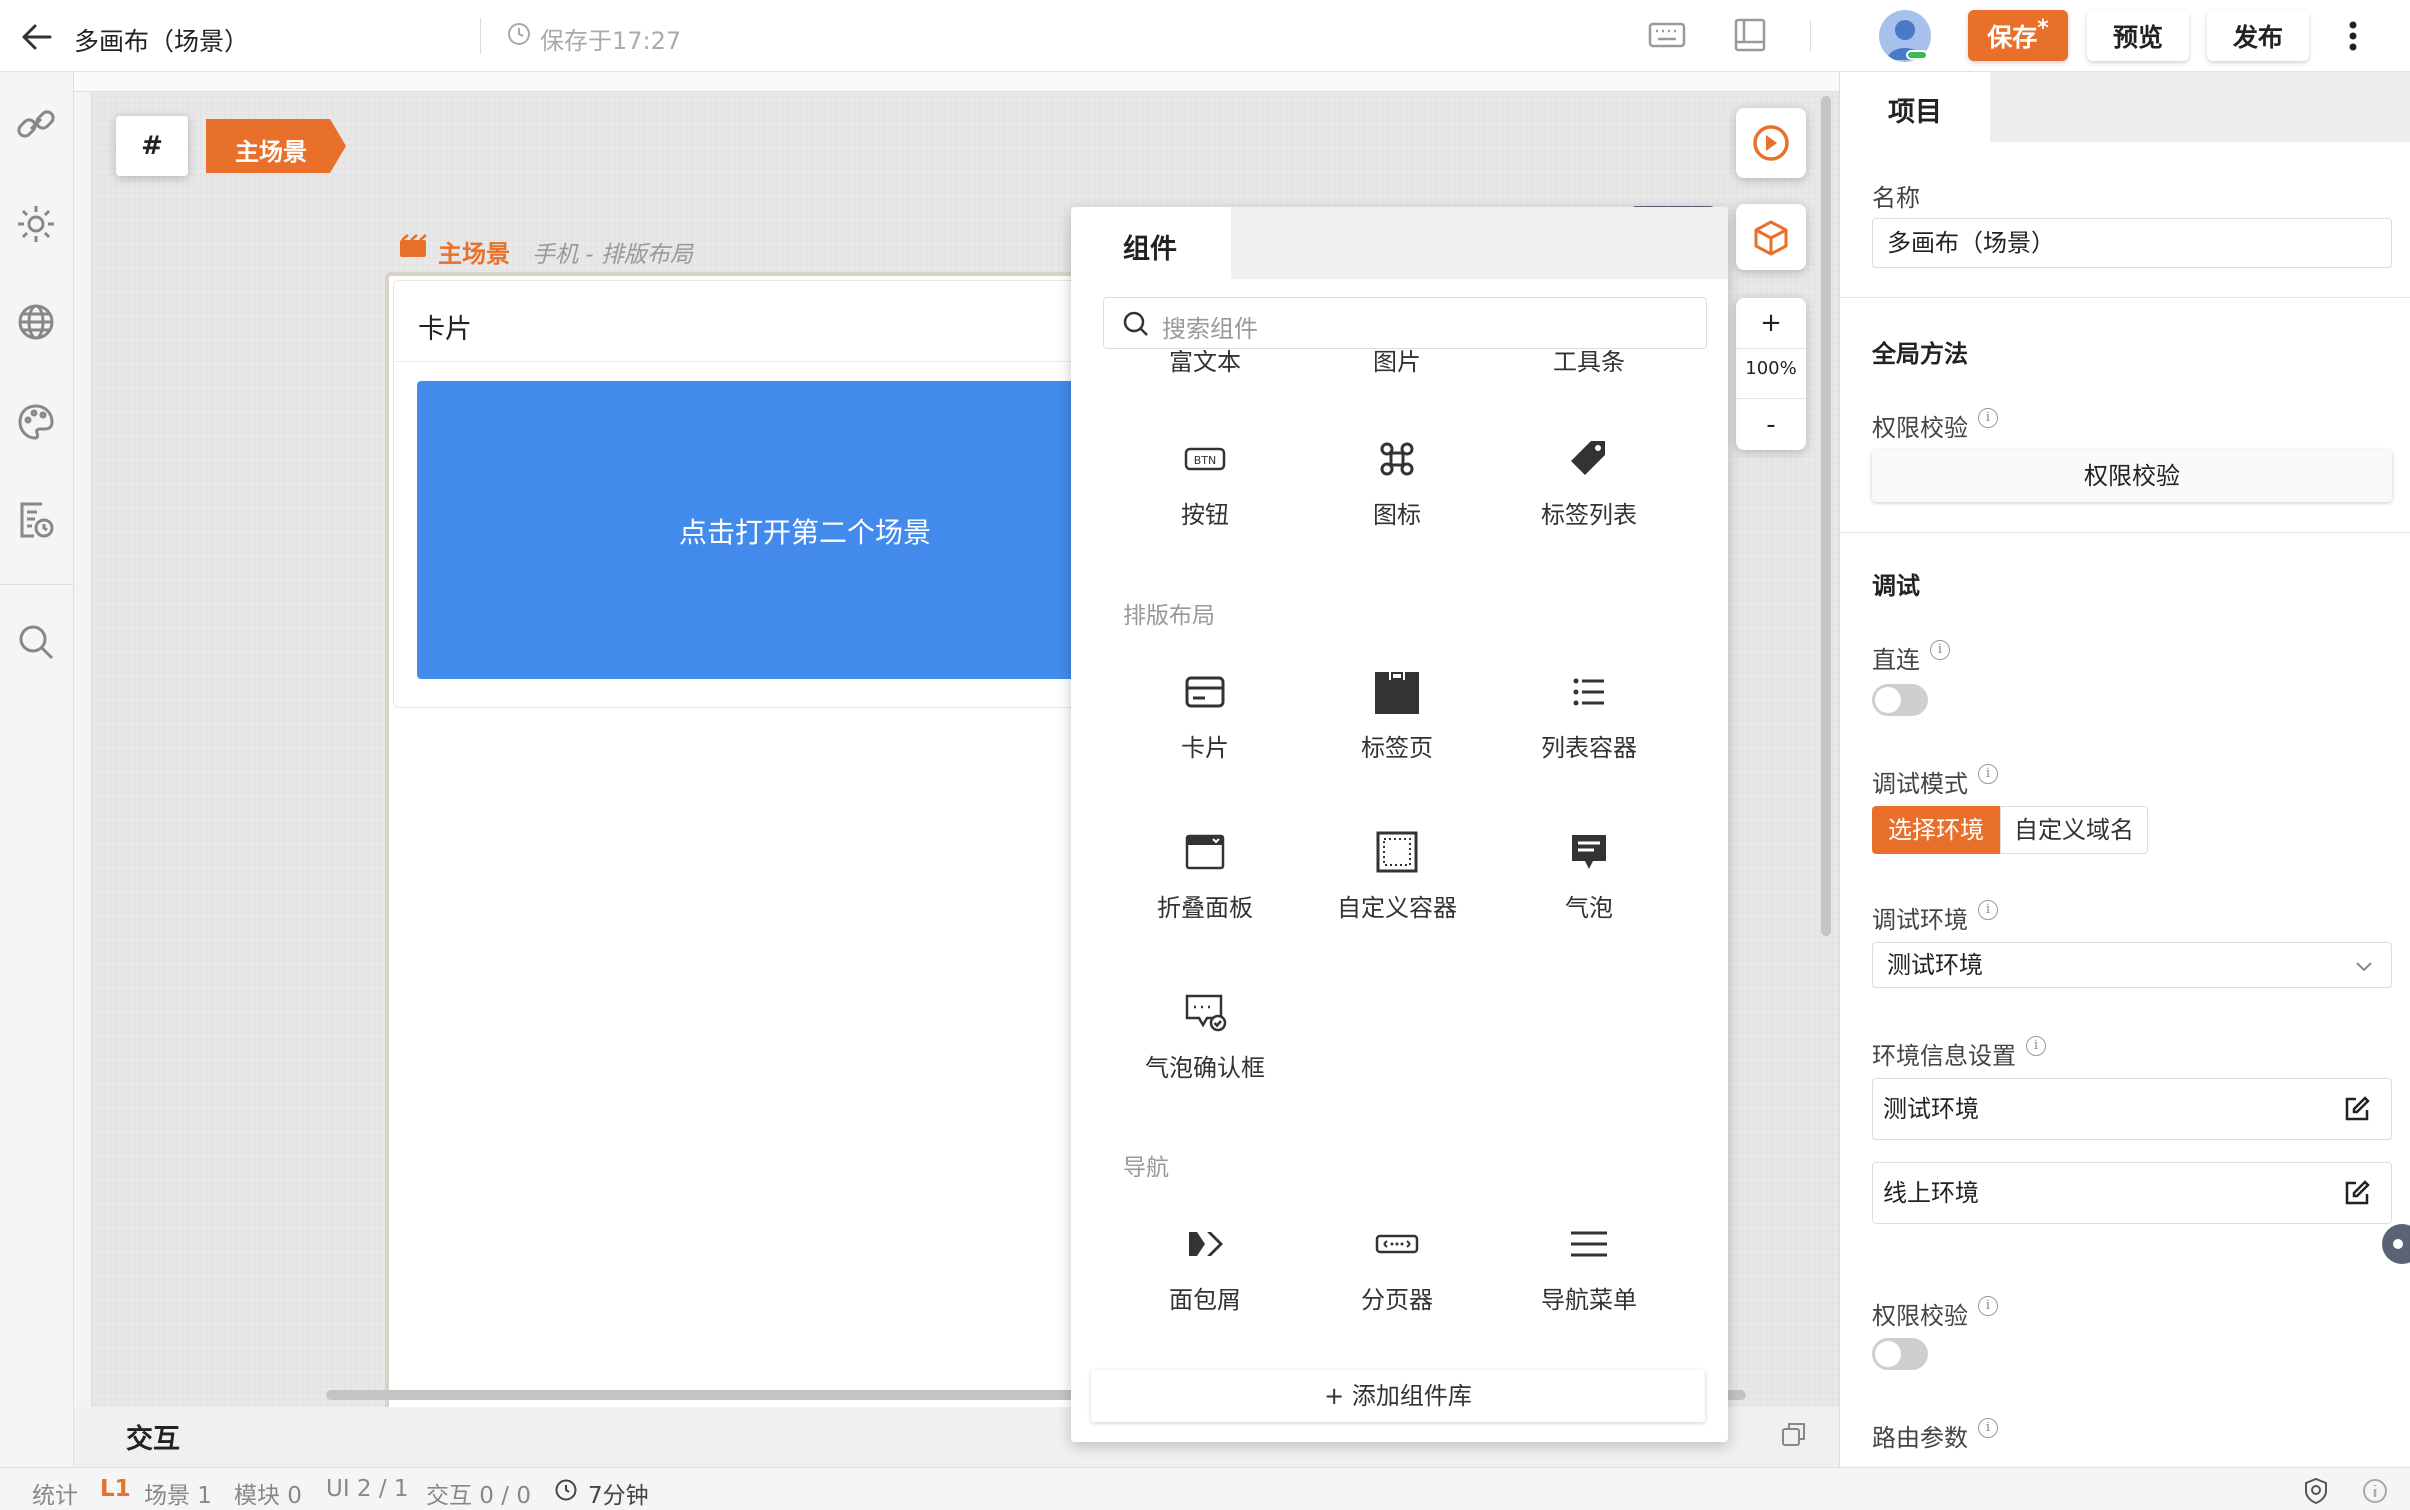 The height and width of the screenshot is (1510, 2410). I want to click on permission-check-toggle, so click(1900, 1354).